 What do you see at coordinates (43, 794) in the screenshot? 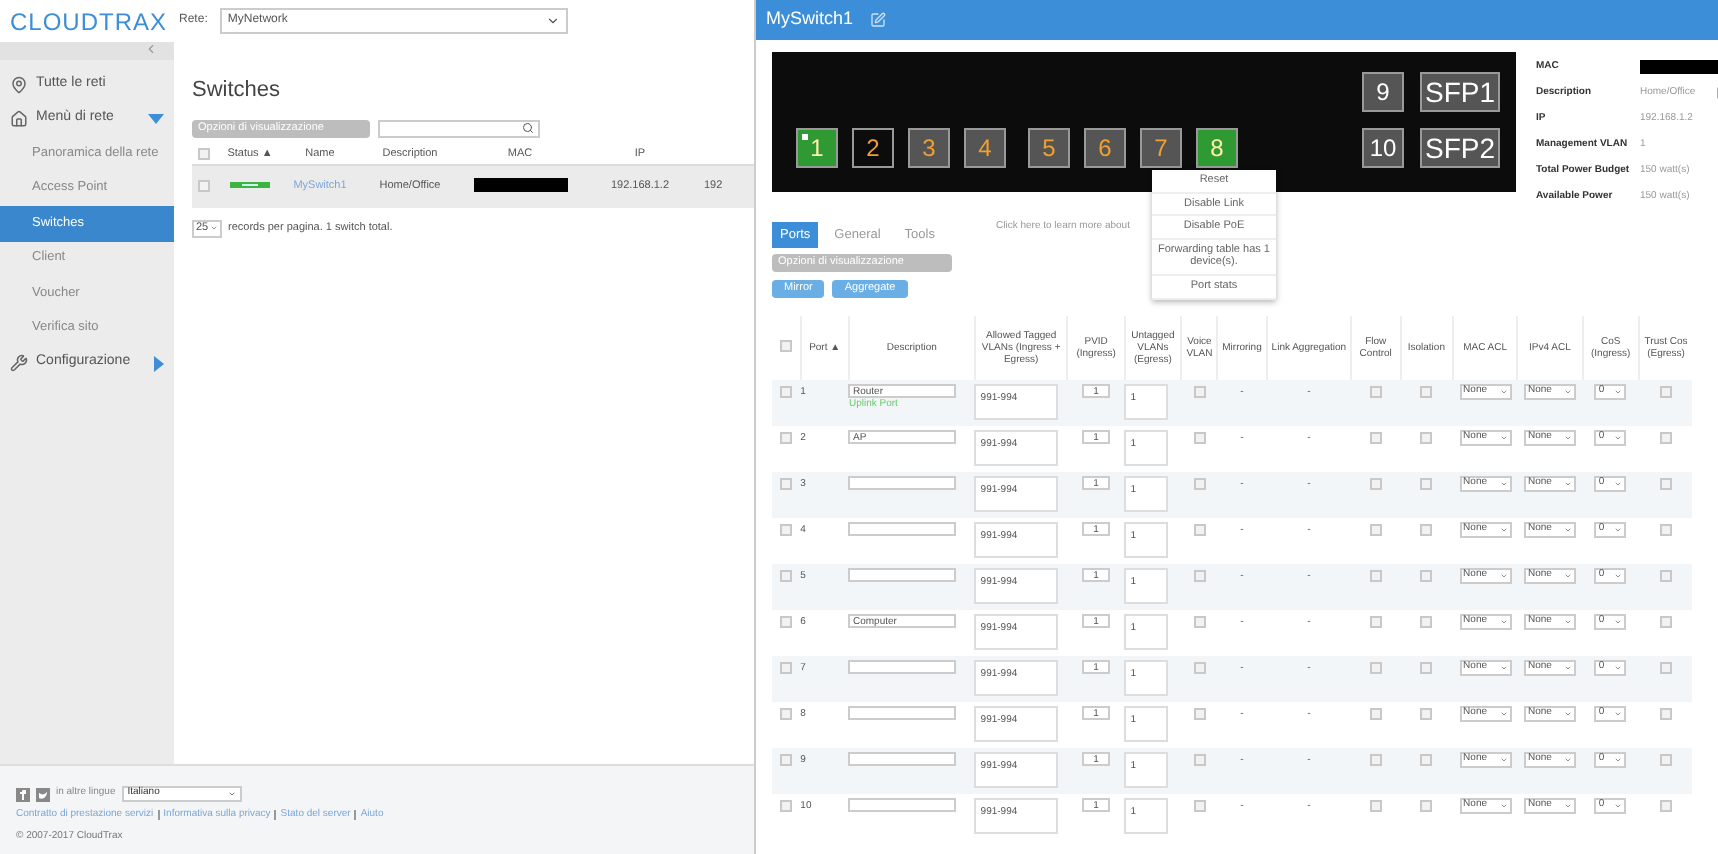
I see `twitter-icon` at bounding box center [43, 794].